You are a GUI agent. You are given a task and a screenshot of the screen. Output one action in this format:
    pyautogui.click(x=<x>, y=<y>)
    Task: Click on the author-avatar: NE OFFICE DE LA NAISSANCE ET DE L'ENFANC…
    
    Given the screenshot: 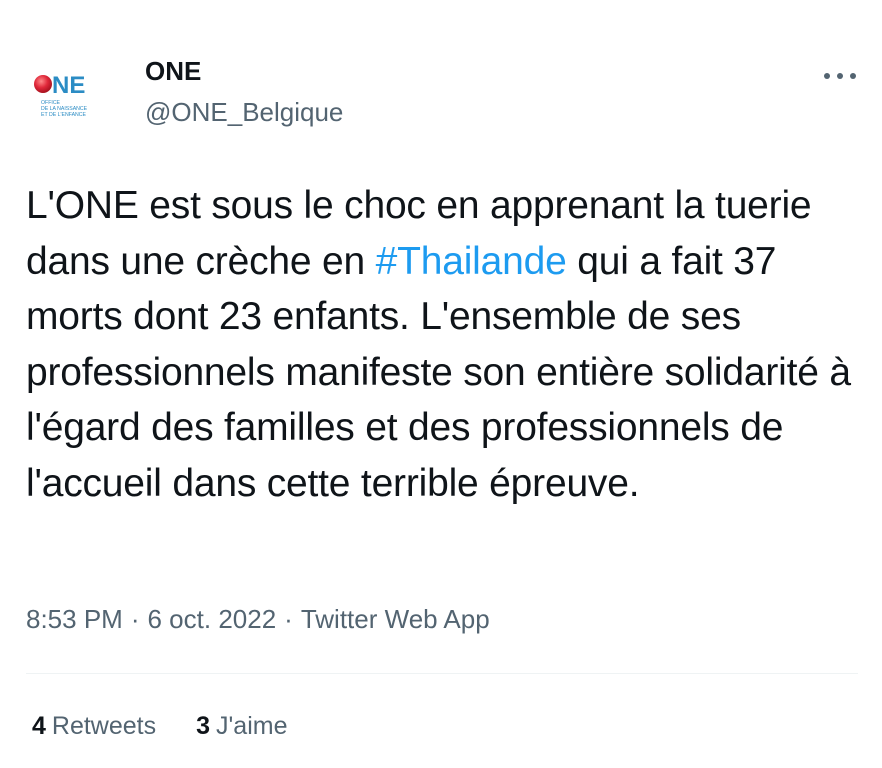 What is the action you would take?
    pyautogui.click(x=72, y=96)
    